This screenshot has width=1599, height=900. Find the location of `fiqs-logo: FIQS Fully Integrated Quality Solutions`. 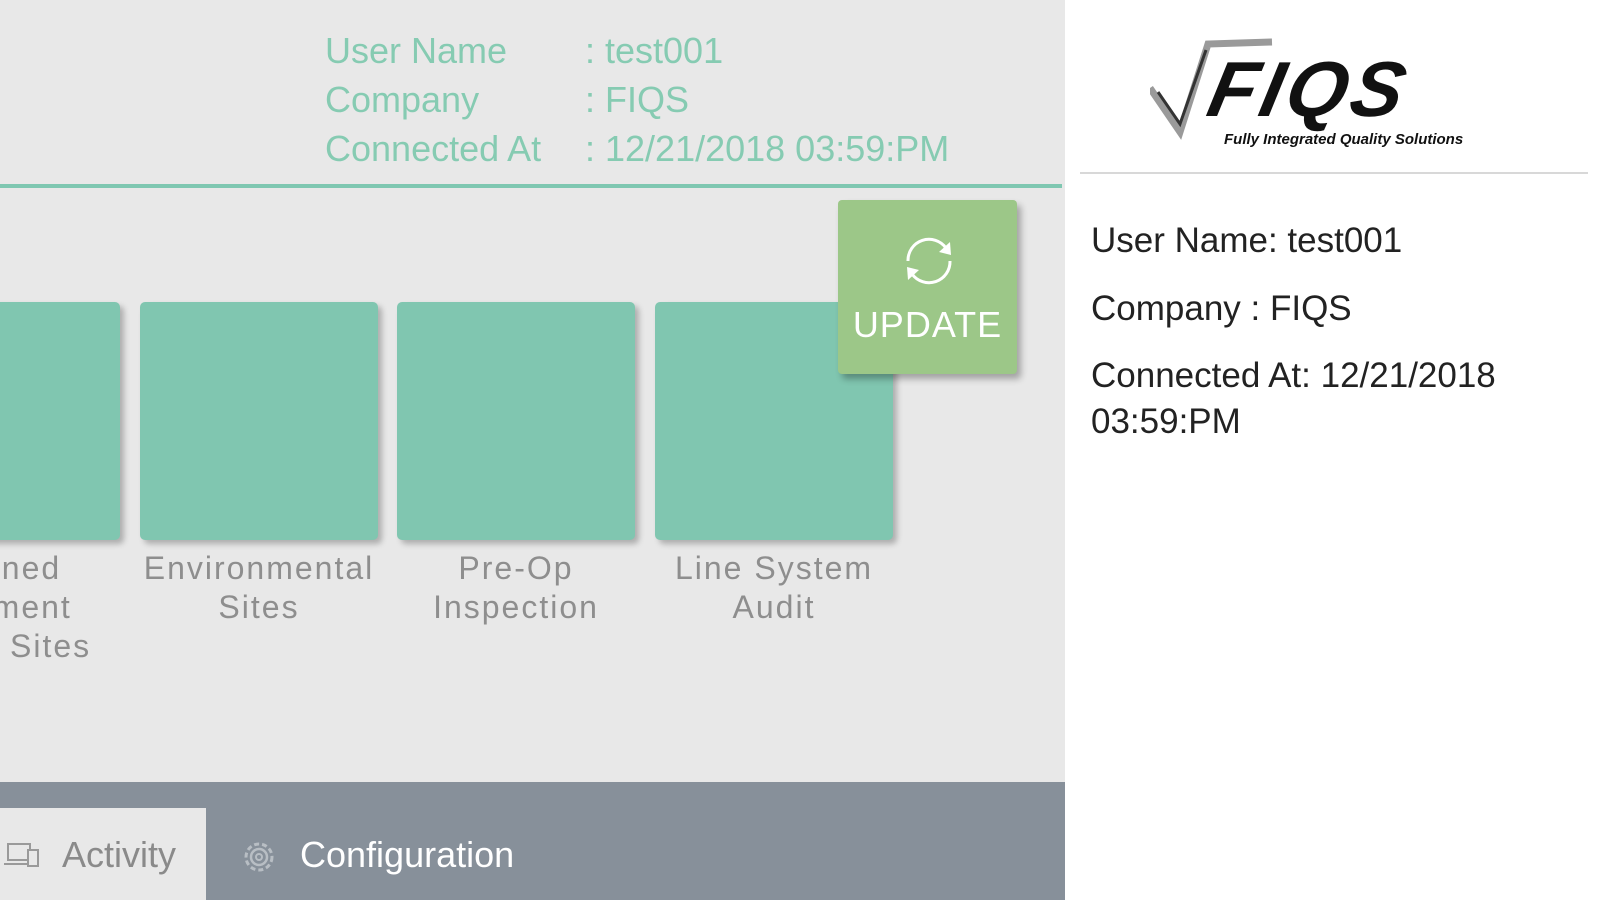

fiqs-logo: FIQS Fully Integrated Quality Solutions is located at coordinates (1306, 93).